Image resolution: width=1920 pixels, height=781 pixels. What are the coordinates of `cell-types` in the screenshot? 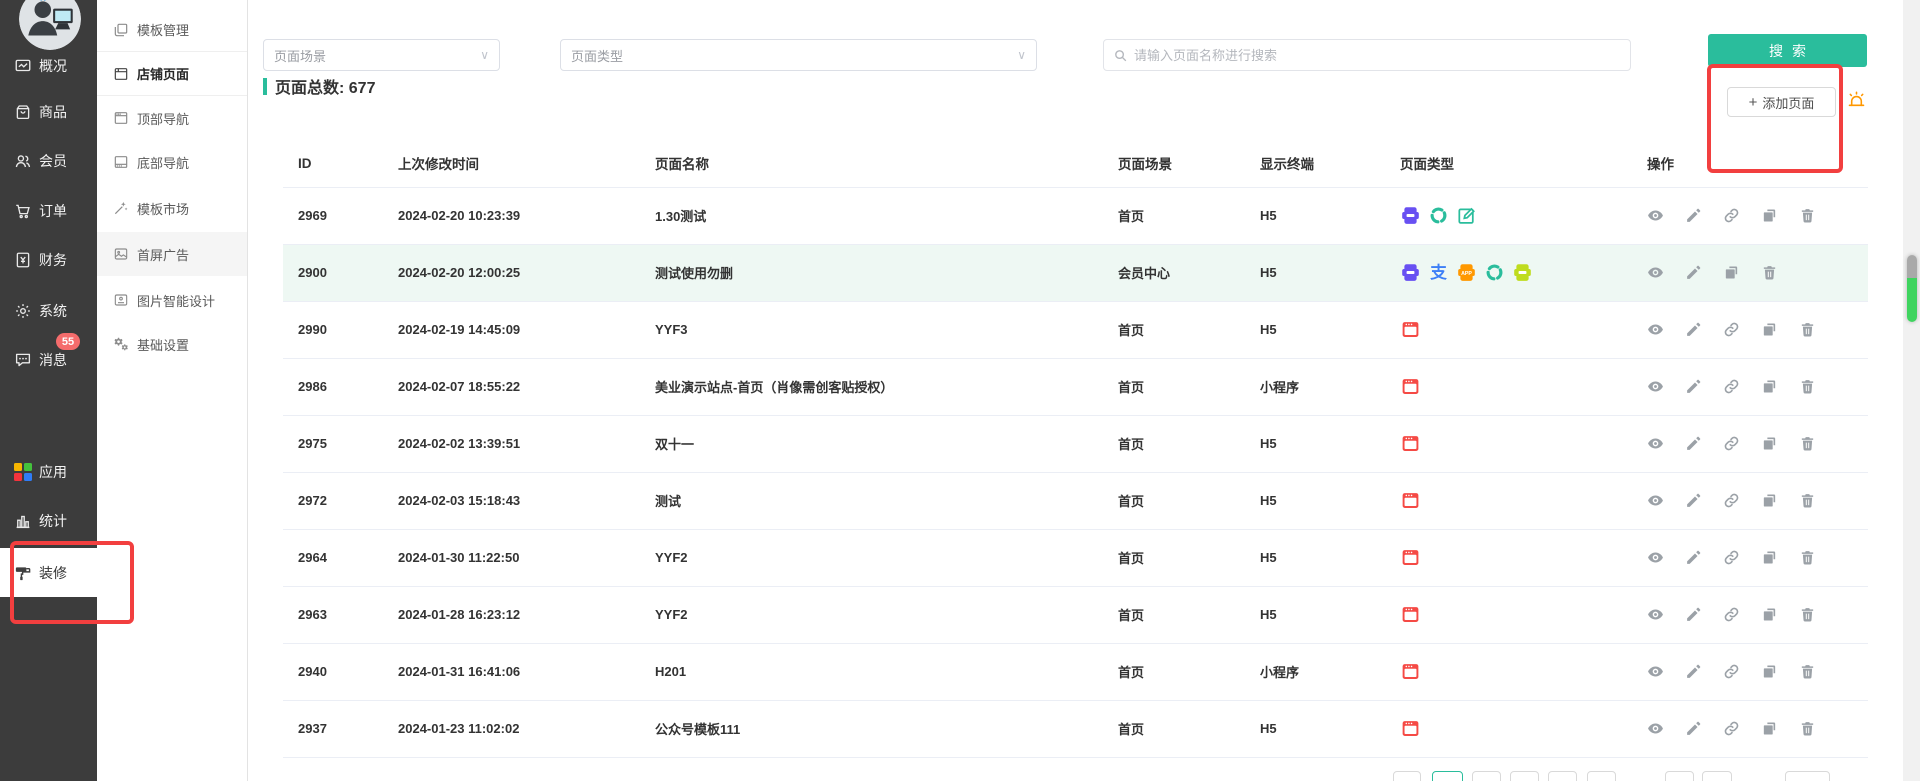 It's located at (1523, 387).